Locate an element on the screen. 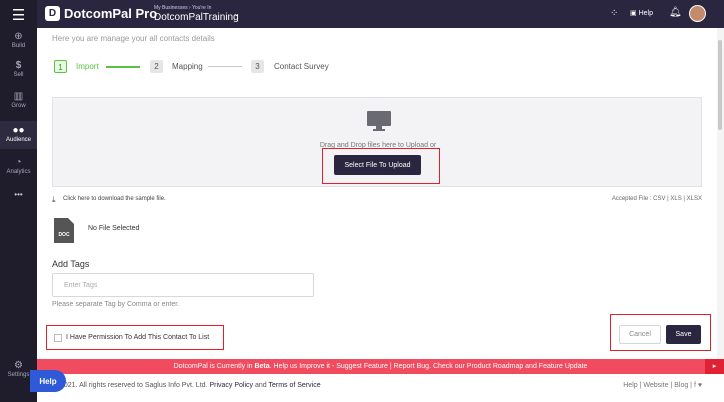 The height and width of the screenshot is (402, 724). step-2-number: 2 is located at coordinates (156, 66).